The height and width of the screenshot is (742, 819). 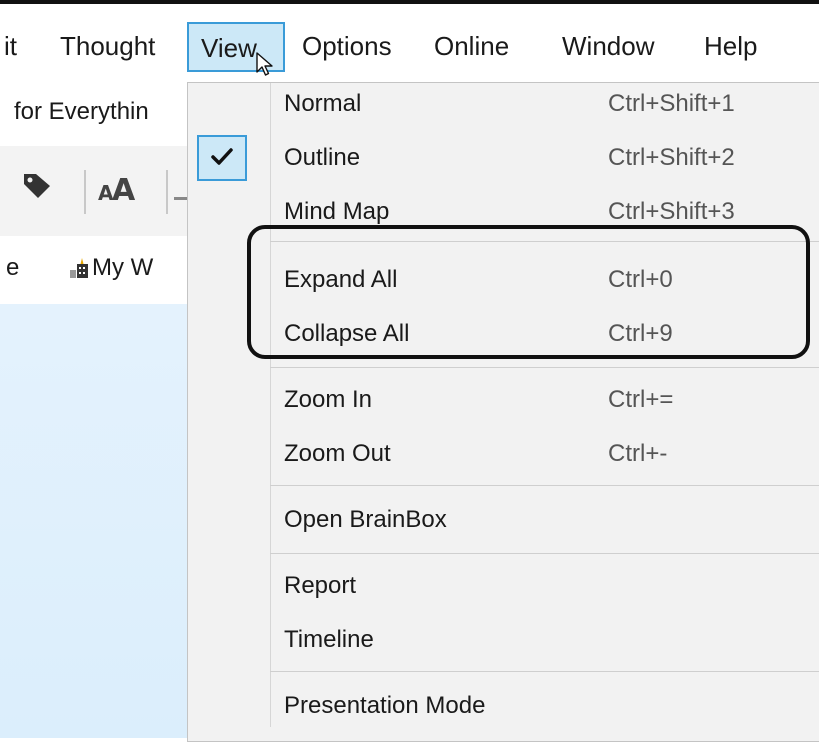 I want to click on menu-item-label: Presentation Mode, so click(x=385, y=705).